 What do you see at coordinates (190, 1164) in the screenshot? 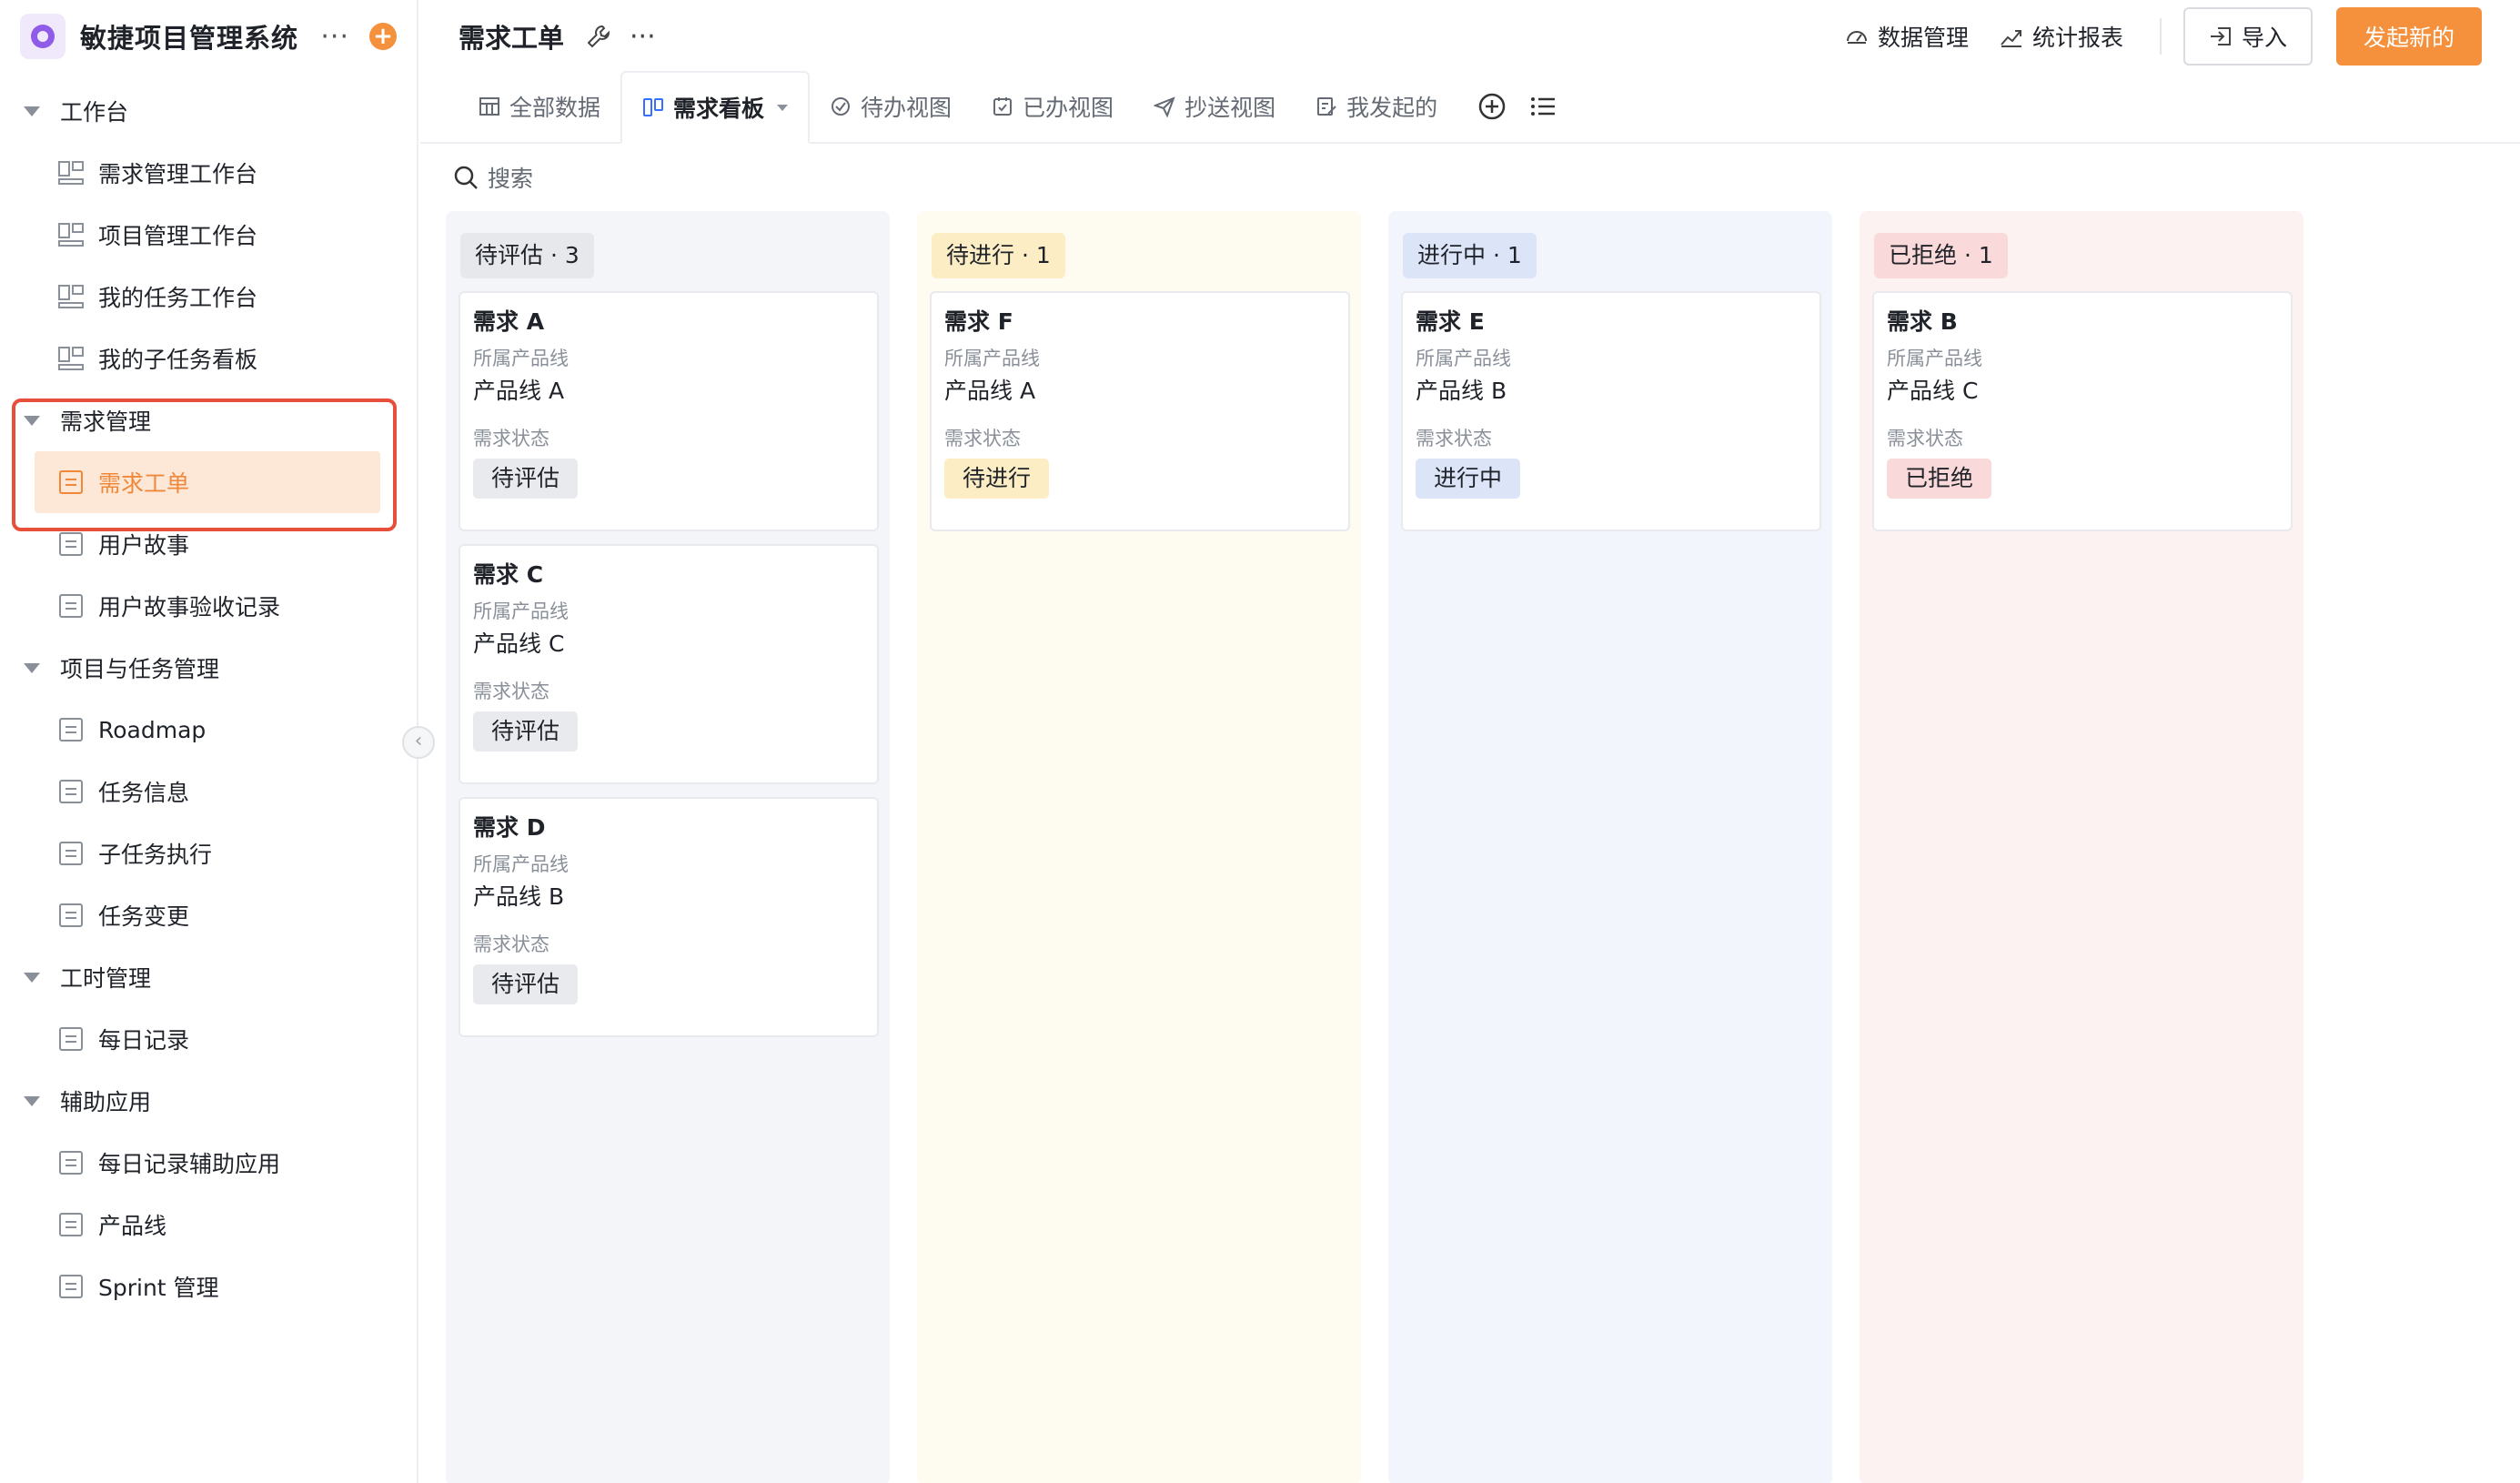
I see `sidebar-item-label: 每日记录辅助应用` at bounding box center [190, 1164].